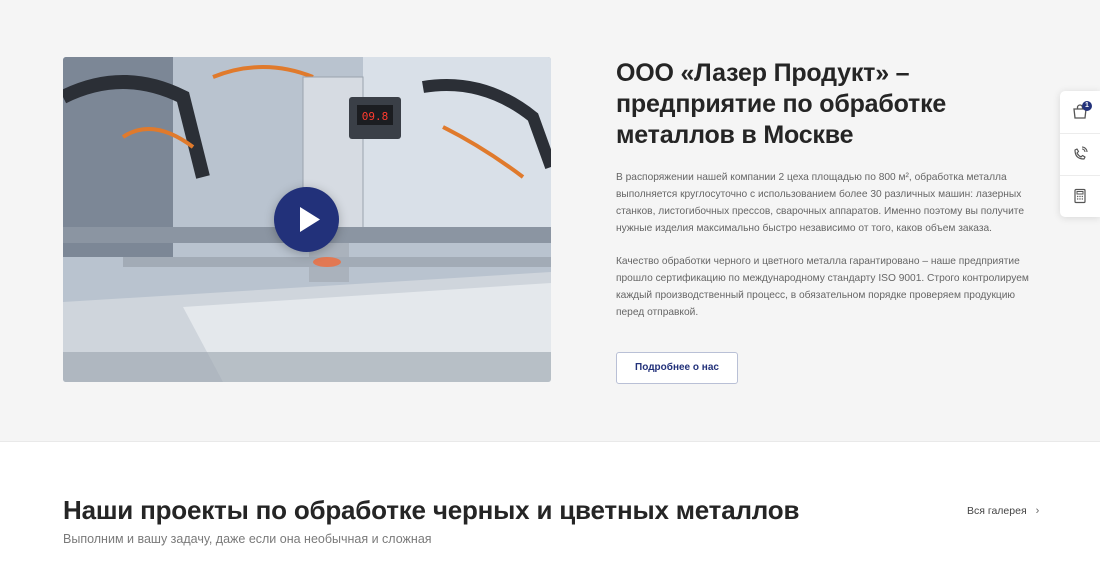  I want to click on all-gallery-link: Вся галерея ›, so click(1003, 511).